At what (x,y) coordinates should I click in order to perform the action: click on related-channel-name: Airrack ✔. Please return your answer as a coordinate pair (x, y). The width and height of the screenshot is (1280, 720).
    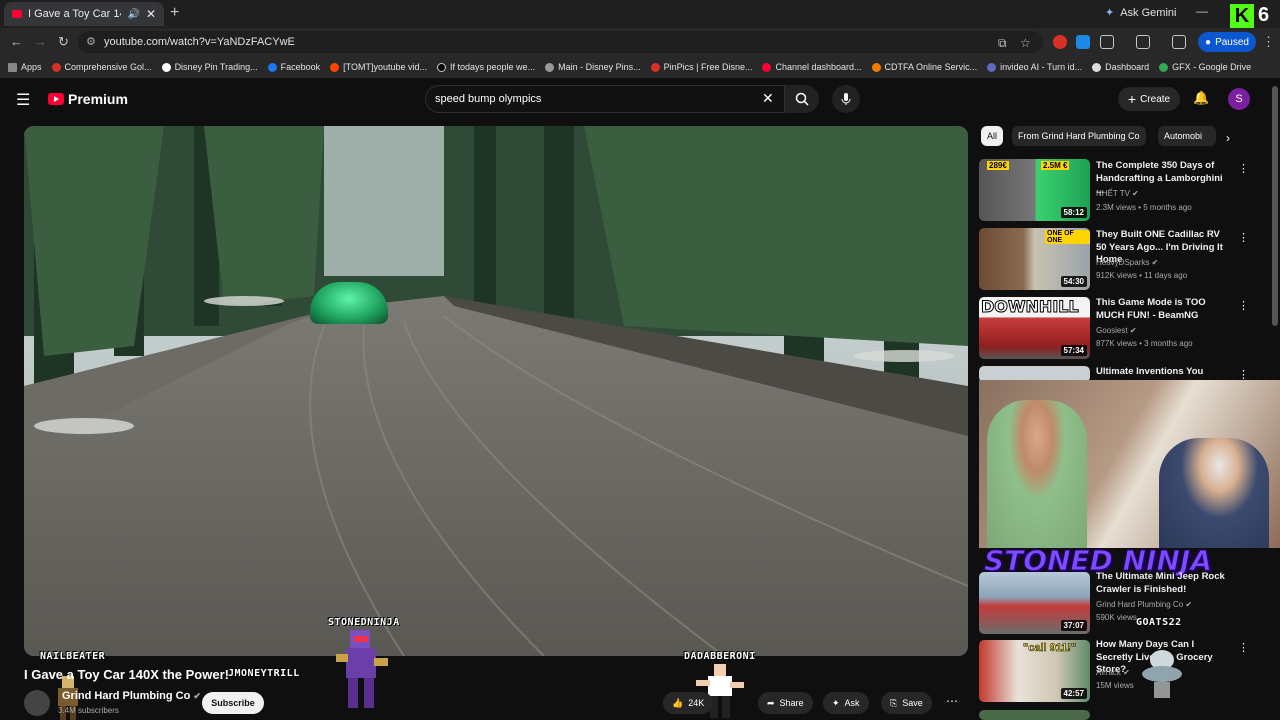
    Looking at the image, I should click on (1113, 672).